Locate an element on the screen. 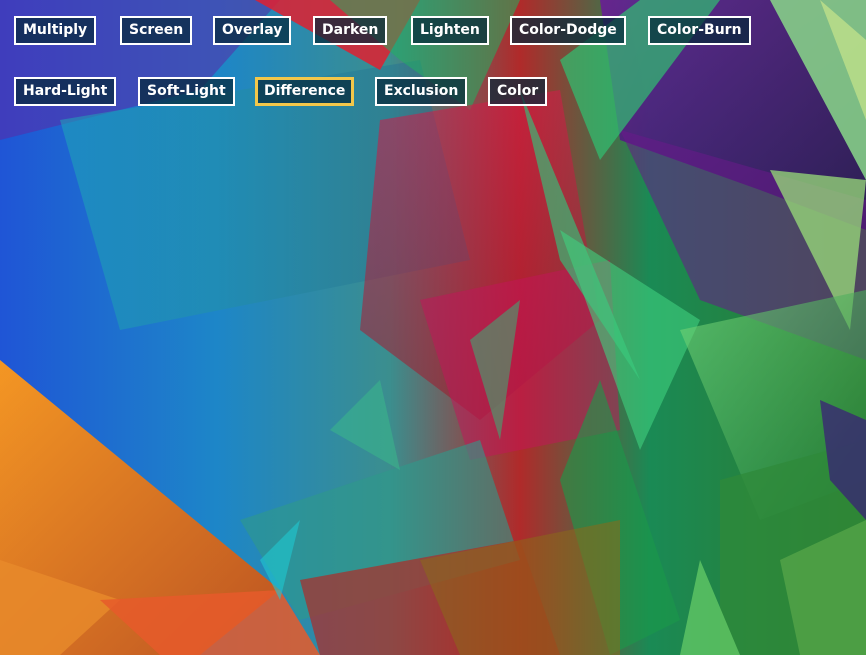 Image resolution: width=866 pixels, height=655 pixels. blend-button-color: Color is located at coordinates (518, 91).